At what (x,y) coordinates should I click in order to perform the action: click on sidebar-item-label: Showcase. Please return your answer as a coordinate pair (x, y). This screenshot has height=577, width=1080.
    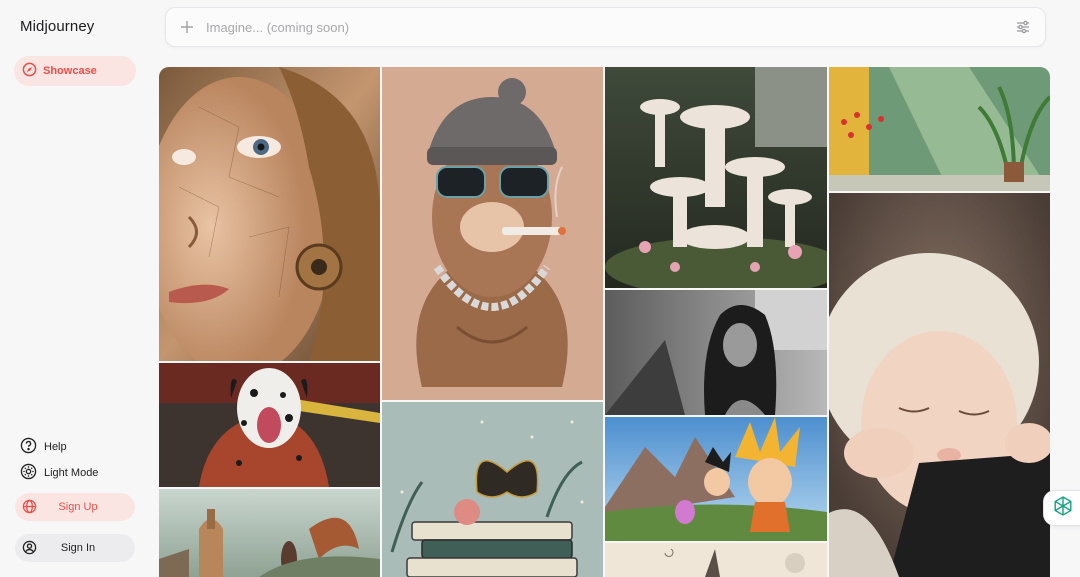
    Looking at the image, I should click on (70, 71).